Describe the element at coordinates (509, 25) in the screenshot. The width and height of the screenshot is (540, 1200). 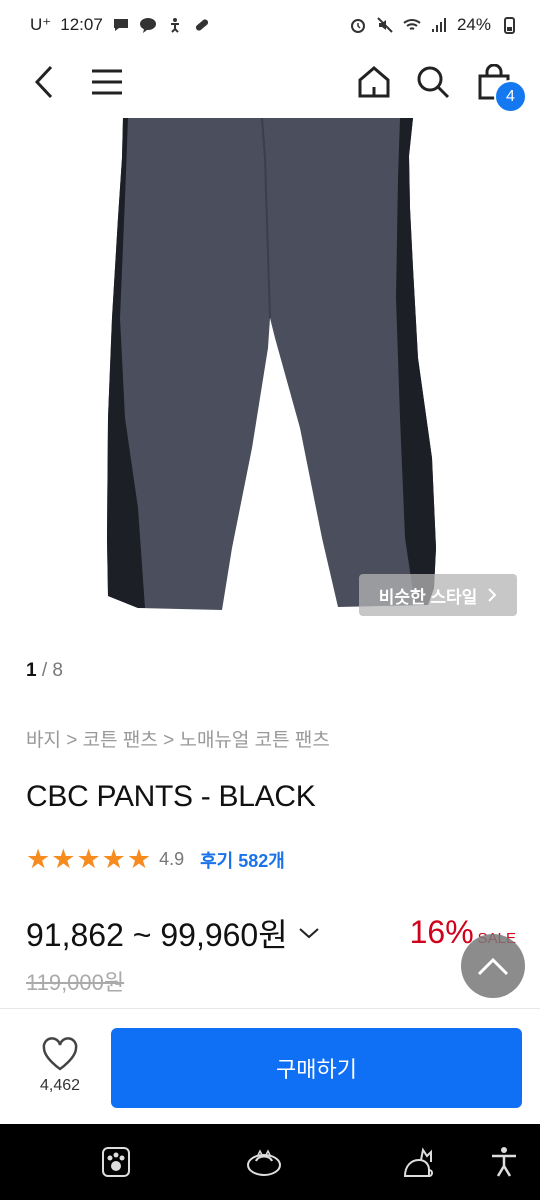
I see `battery-icon` at that location.